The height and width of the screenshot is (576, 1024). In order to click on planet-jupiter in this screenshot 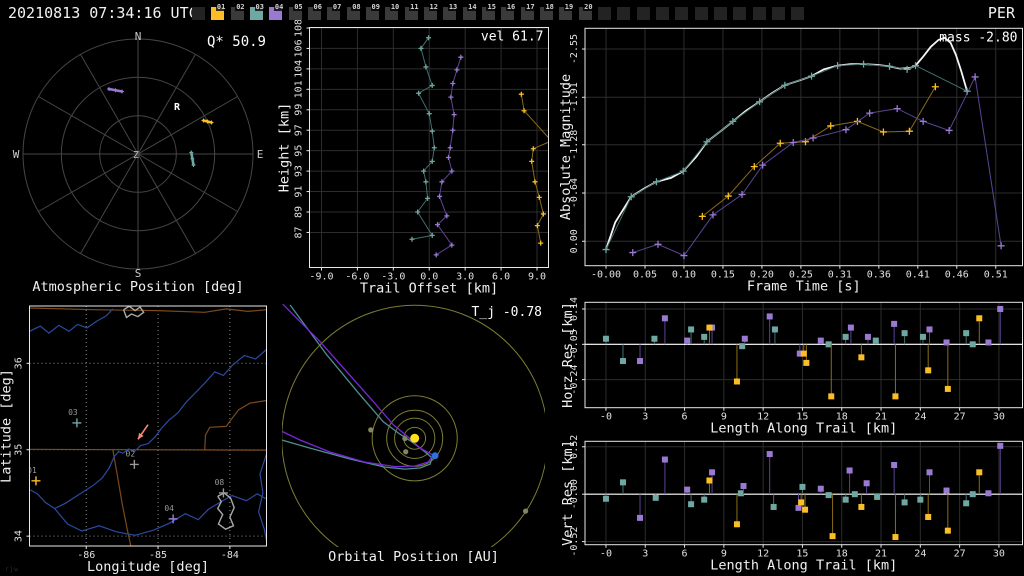, I will do `click(525, 511)`.